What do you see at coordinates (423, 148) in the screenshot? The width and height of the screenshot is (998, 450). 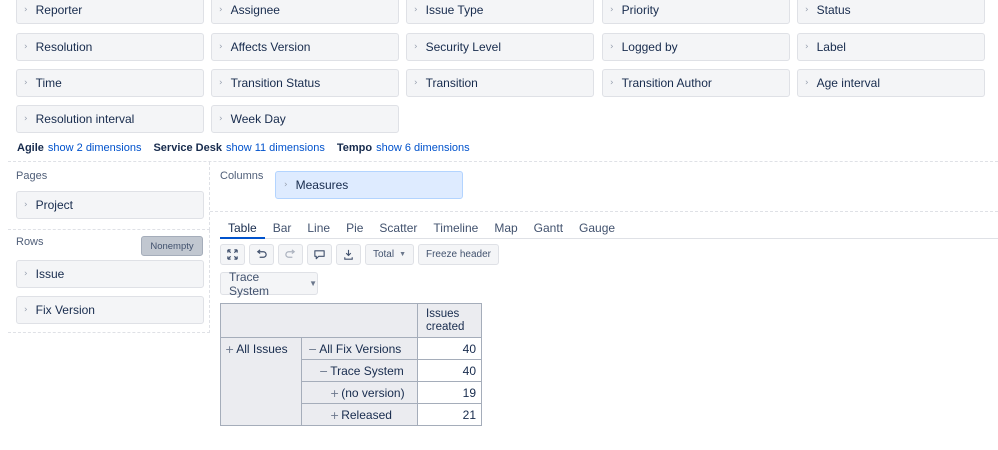 I see `tempo-show-link: show 6 dimensions` at bounding box center [423, 148].